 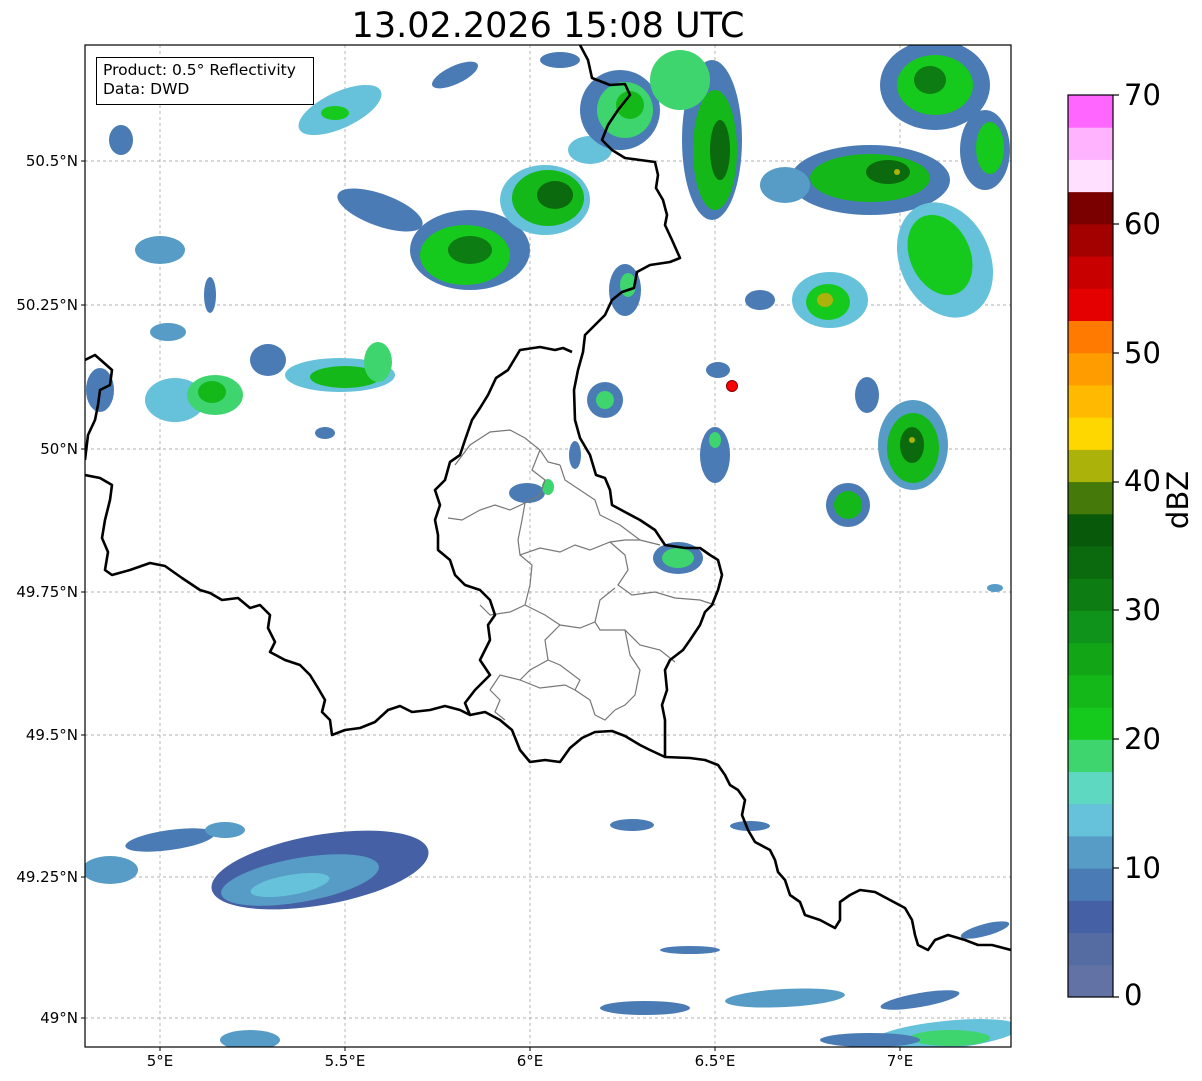 What do you see at coordinates (1142, 481) in the screenshot?
I see `colorbar-tick-label: 40` at bounding box center [1142, 481].